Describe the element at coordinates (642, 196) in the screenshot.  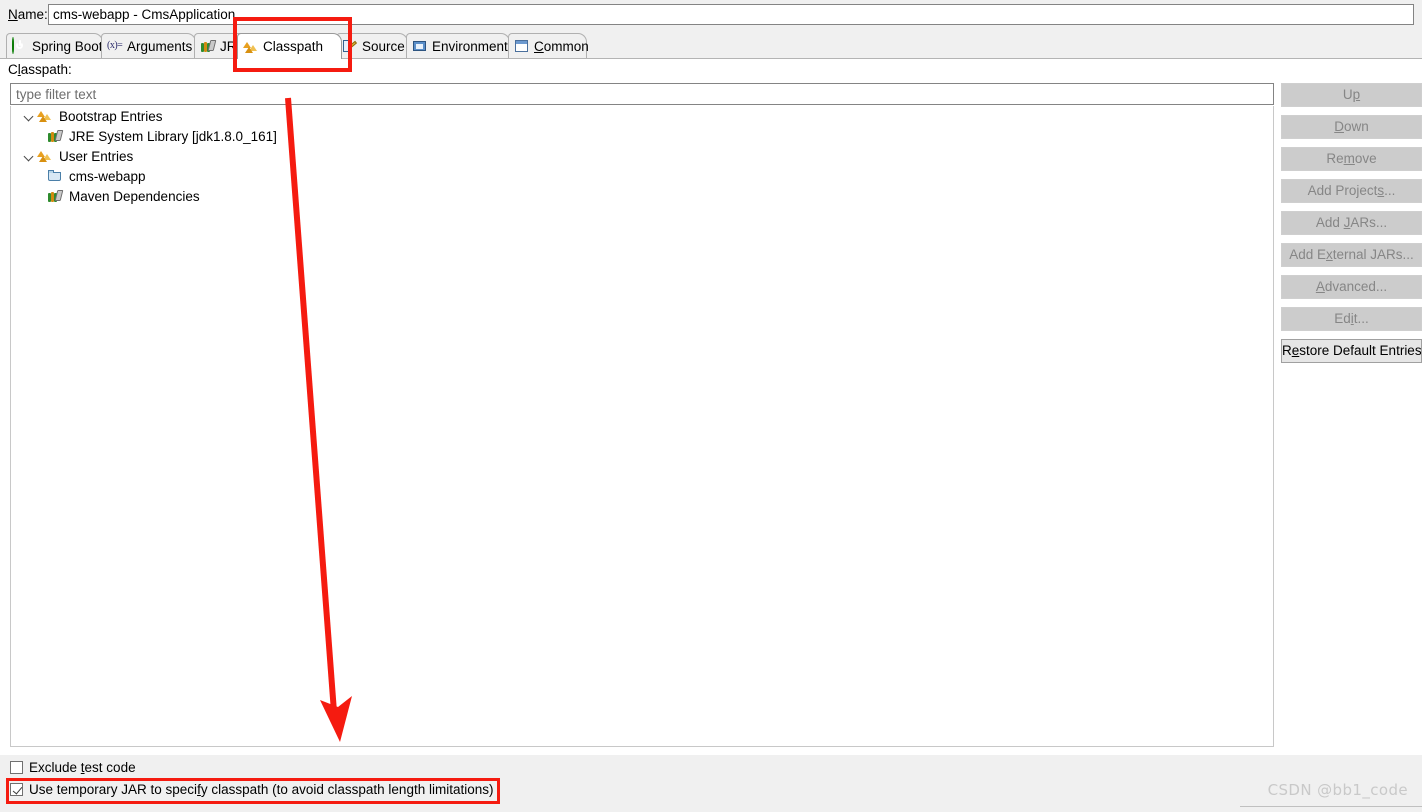
I see `tree-item-maven-dependencies: Maven Dependencies` at that location.